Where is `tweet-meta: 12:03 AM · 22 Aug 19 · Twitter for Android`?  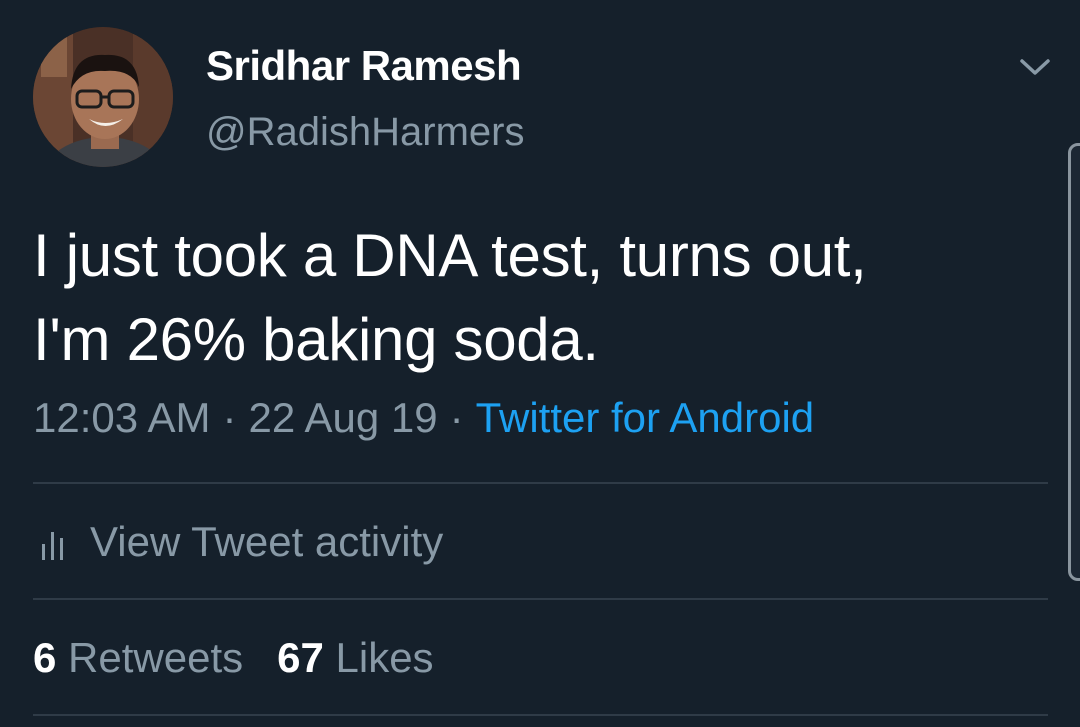
tweet-meta: 12:03 AM · 22 Aug 19 · Twitter for Android is located at coordinates (423, 418).